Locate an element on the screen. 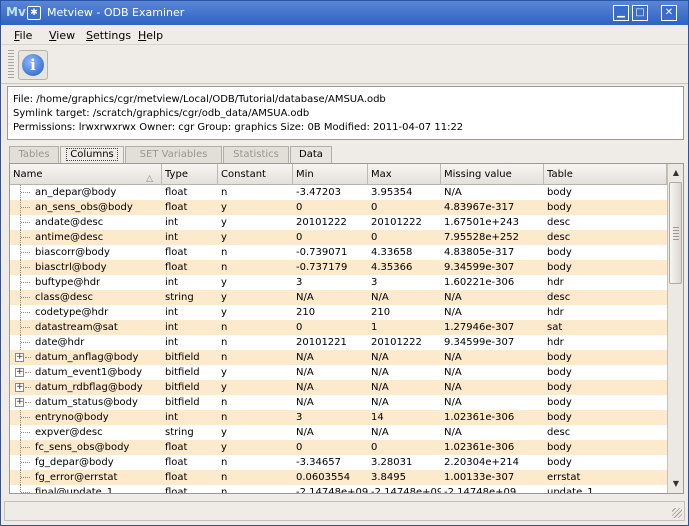 The width and height of the screenshot is (689, 526). header-type: Type is located at coordinates (190, 174).